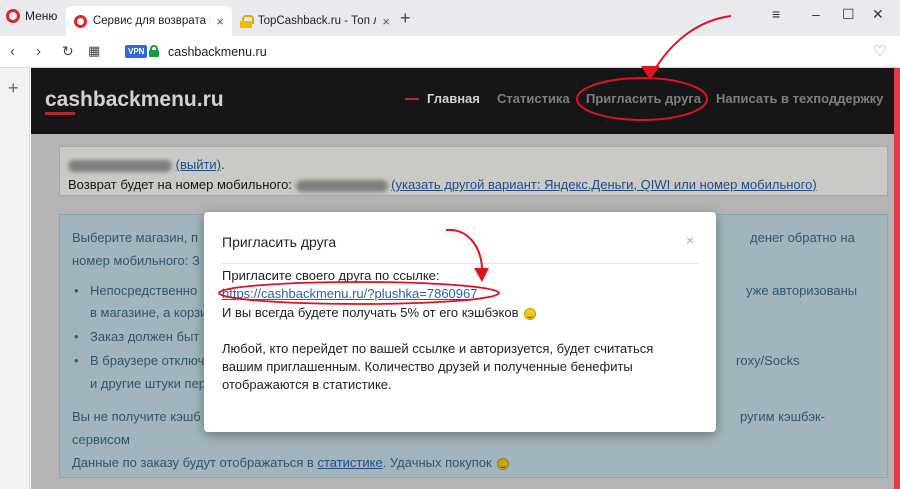 This screenshot has width=900, height=489. I want to click on maximize-icon: ☐, so click(848, 14).